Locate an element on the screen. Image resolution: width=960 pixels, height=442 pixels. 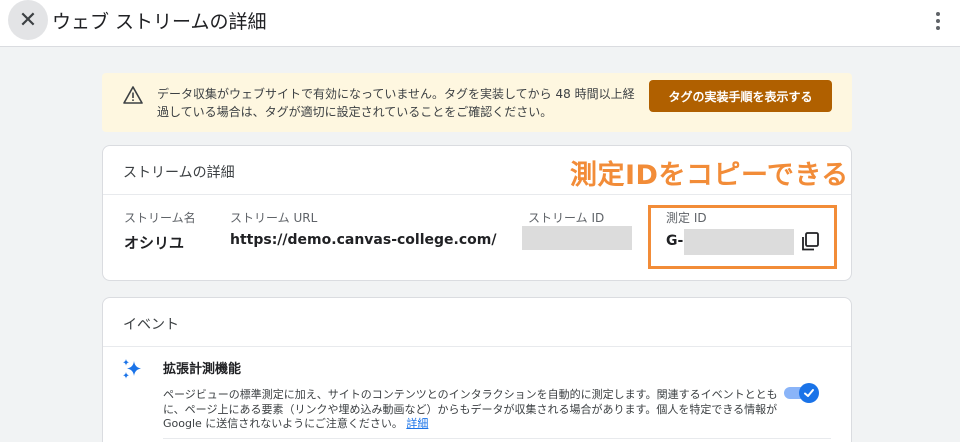
check-icon is located at coordinates (809, 393).